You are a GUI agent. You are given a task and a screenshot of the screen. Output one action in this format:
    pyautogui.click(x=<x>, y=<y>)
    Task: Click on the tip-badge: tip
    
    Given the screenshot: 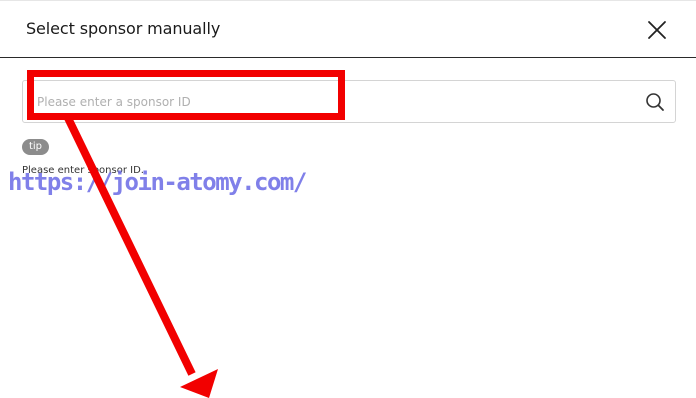 What is the action you would take?
    pyautogui.click(x=35, y=147)
    